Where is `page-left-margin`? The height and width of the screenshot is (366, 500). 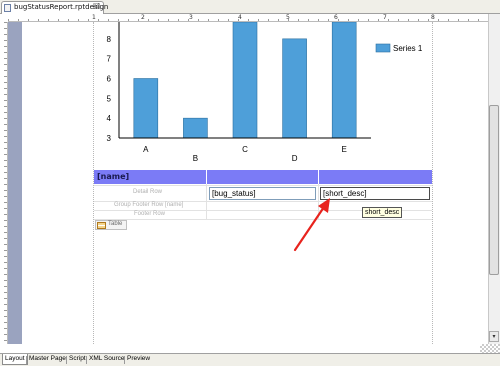 page-left-margin is located at coordinates (15, 183).